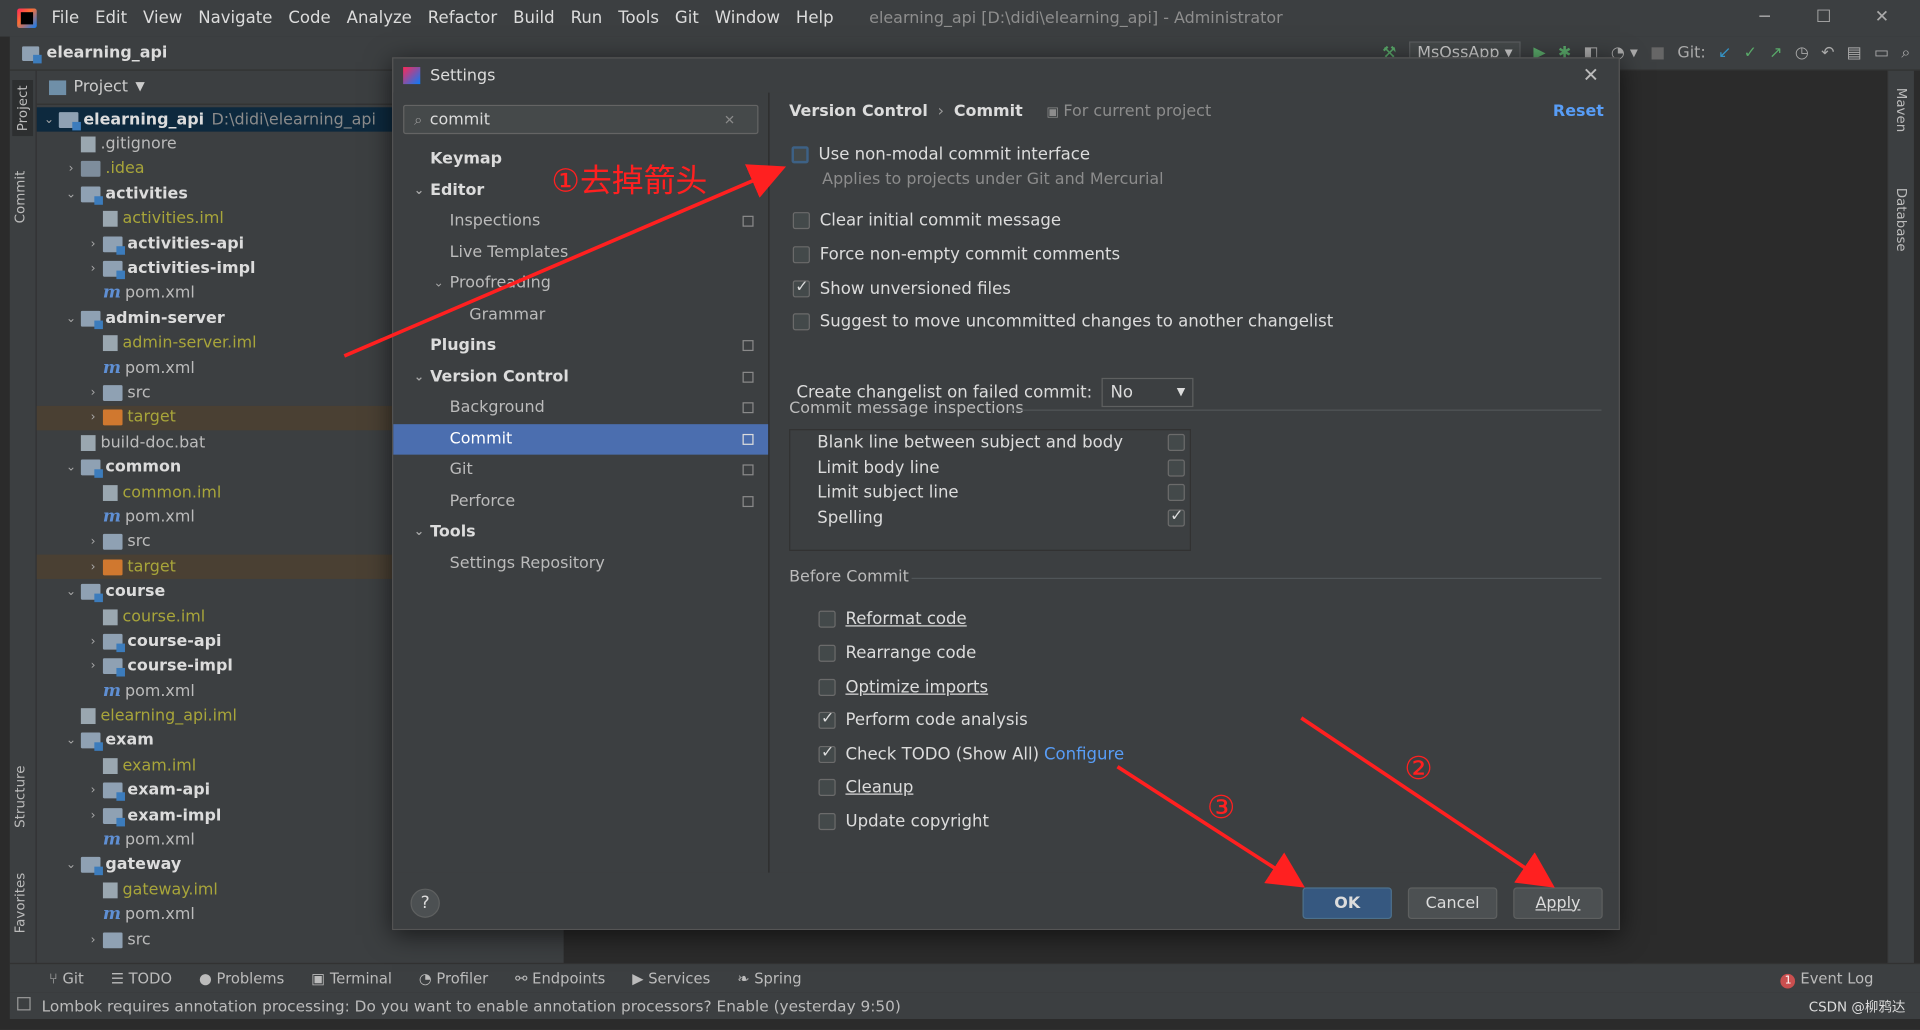  Describe the element at coordinates (892, 619) in the screenshot. I see `reformat-code-checkbox: Reformat code` at that location.